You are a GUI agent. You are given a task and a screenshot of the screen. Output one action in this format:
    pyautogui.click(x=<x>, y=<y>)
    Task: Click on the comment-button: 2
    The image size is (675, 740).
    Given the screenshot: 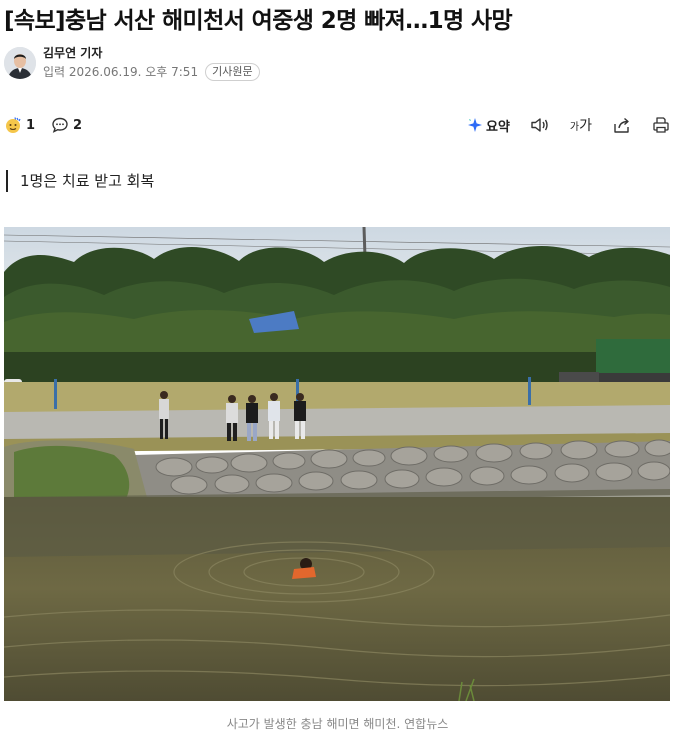 What is the action you would take?
    pyautogui.click(x=66, y=125)
    